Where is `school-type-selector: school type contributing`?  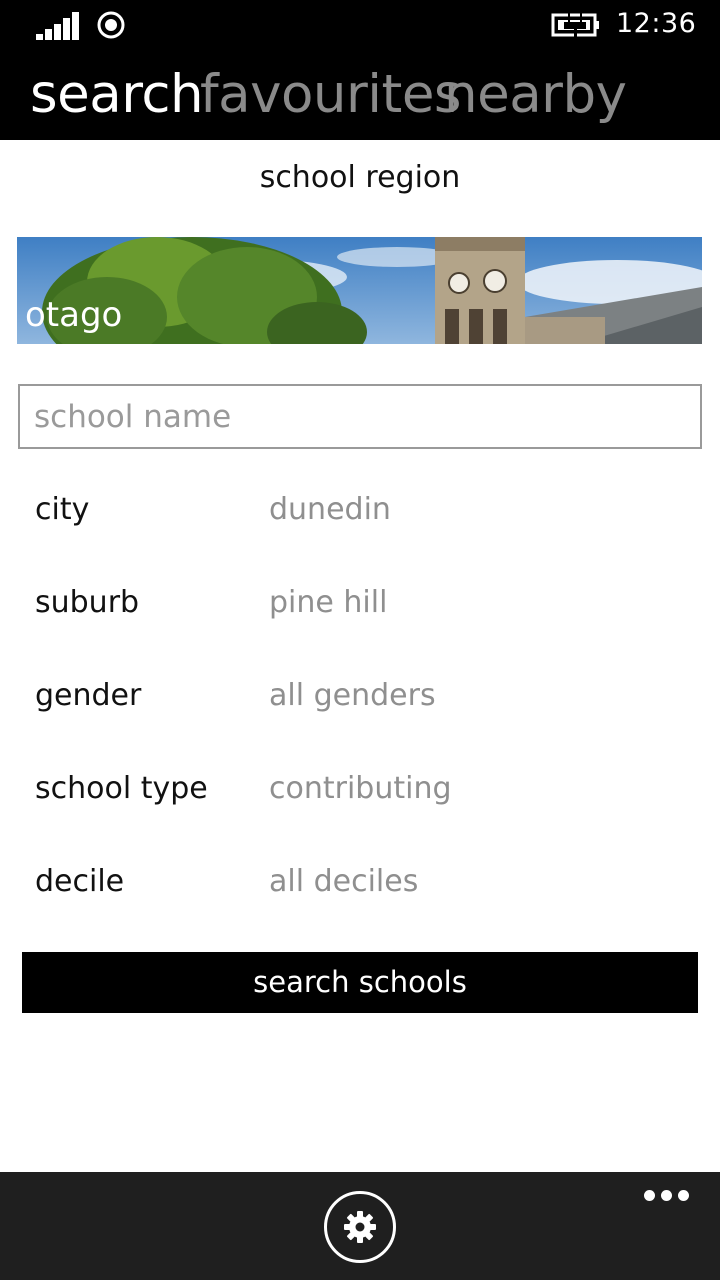 school-type-selector: school type contributing is located at coordinates (360, 801).